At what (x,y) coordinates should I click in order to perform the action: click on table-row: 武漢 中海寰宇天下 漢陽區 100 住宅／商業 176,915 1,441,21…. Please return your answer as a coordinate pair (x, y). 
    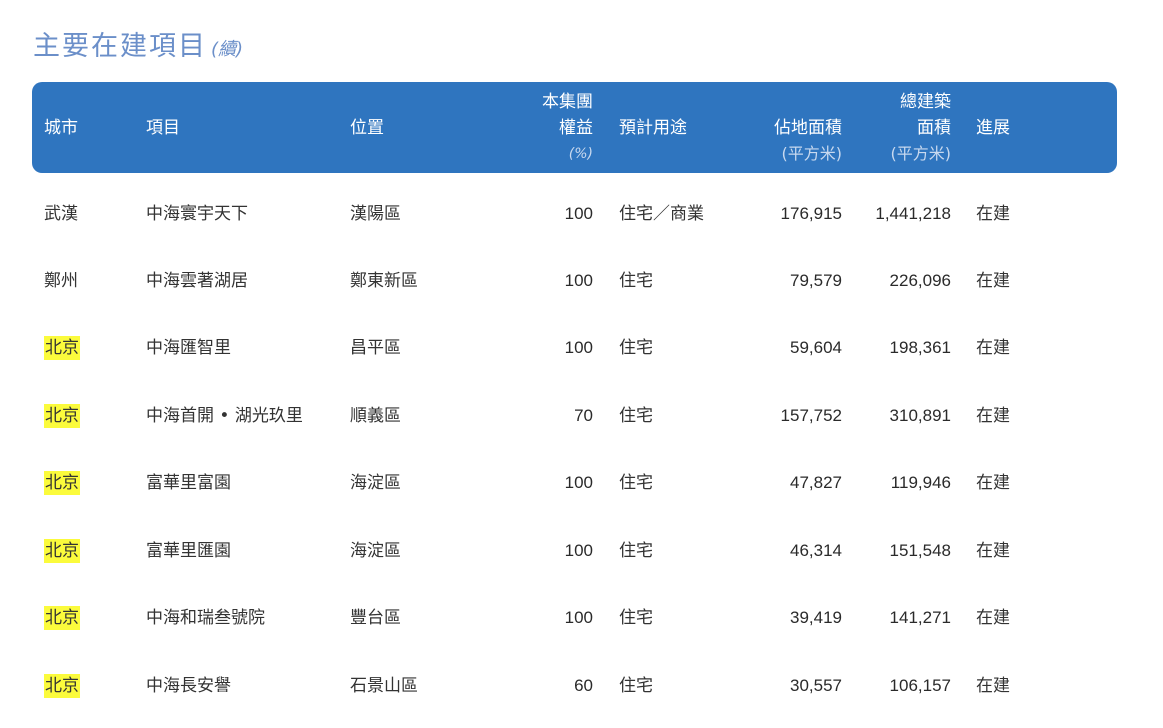
    Looking at the image, I should click on (574, 214).